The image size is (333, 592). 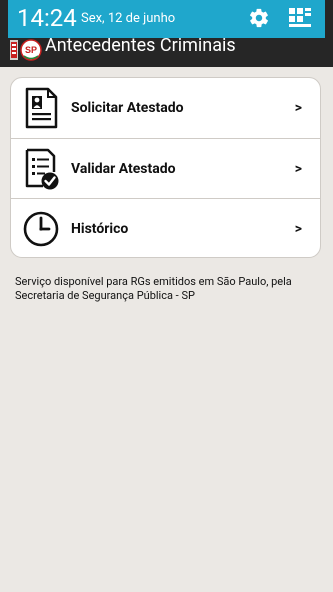 I want to click on menu-item-label: Solicitar Atestado, so click(x=127, y=108).